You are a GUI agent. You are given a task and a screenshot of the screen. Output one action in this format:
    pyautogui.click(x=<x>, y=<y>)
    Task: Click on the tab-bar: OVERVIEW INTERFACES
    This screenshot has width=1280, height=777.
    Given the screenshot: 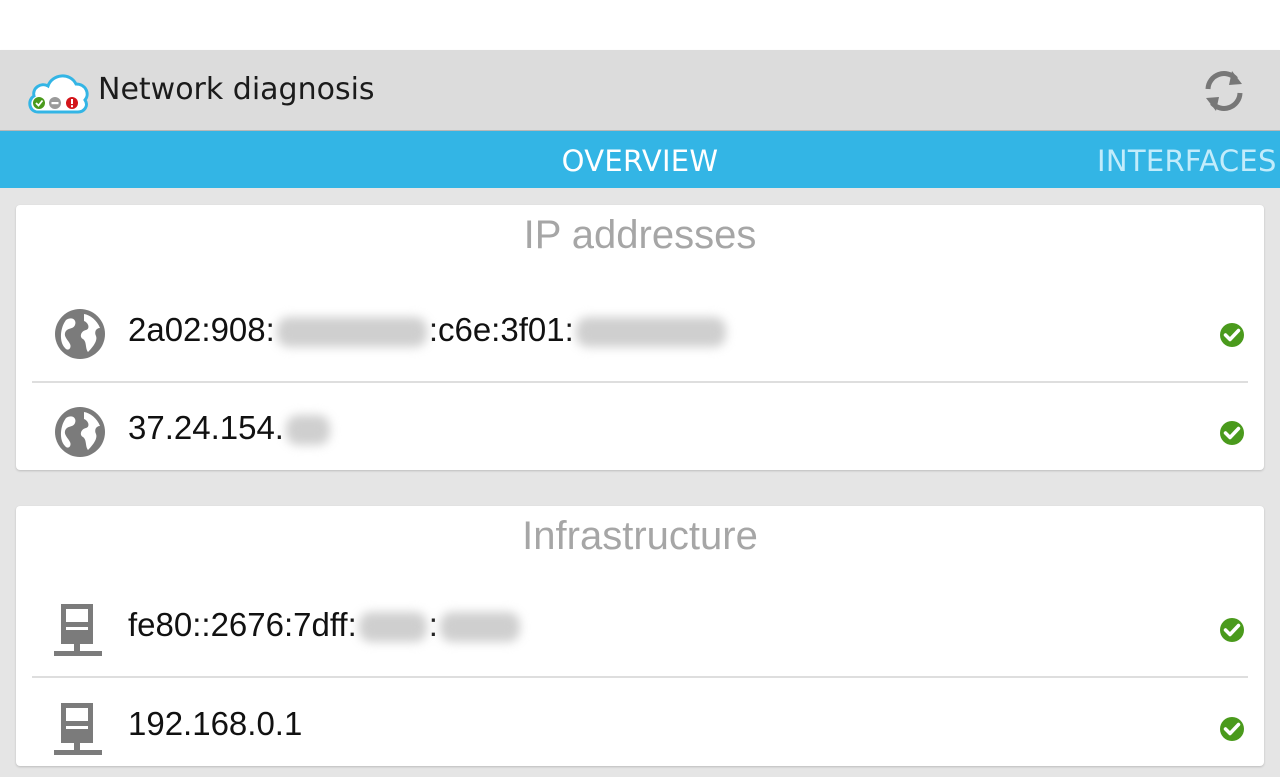 What is the action you would take?
    pyautogui.click(x=640, y=159)
    